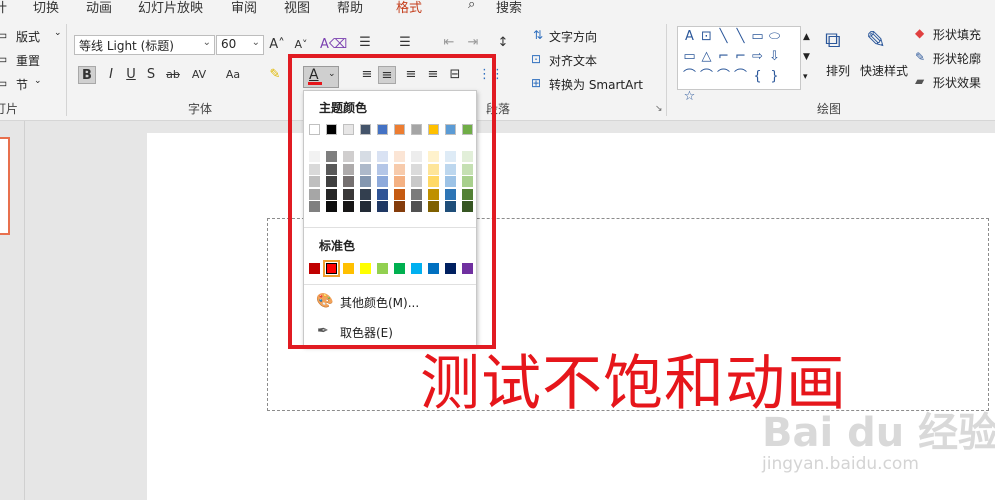 This screenshot has width=995, height=500. What do you see at coordinates (876, 40) in the screenshot?
I see `quick-styles-icon: ✎` at bounding box center [876, 40].